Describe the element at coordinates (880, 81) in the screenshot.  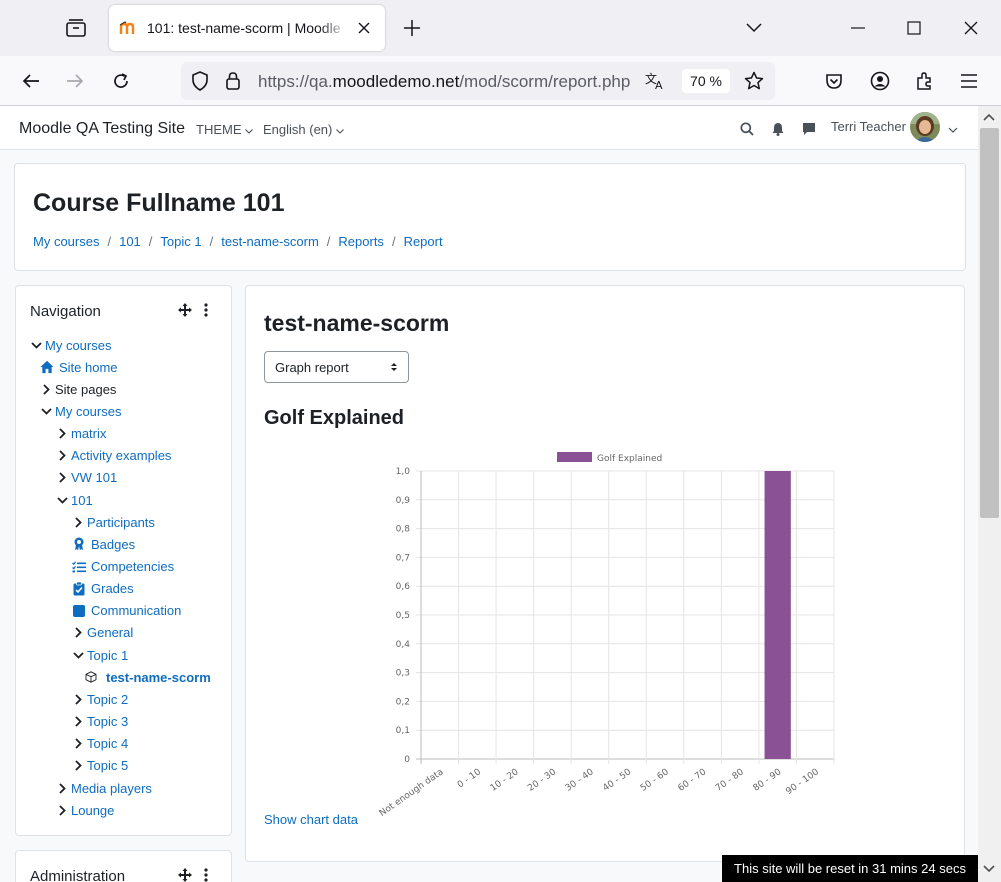
I see `account-icon` at that location.